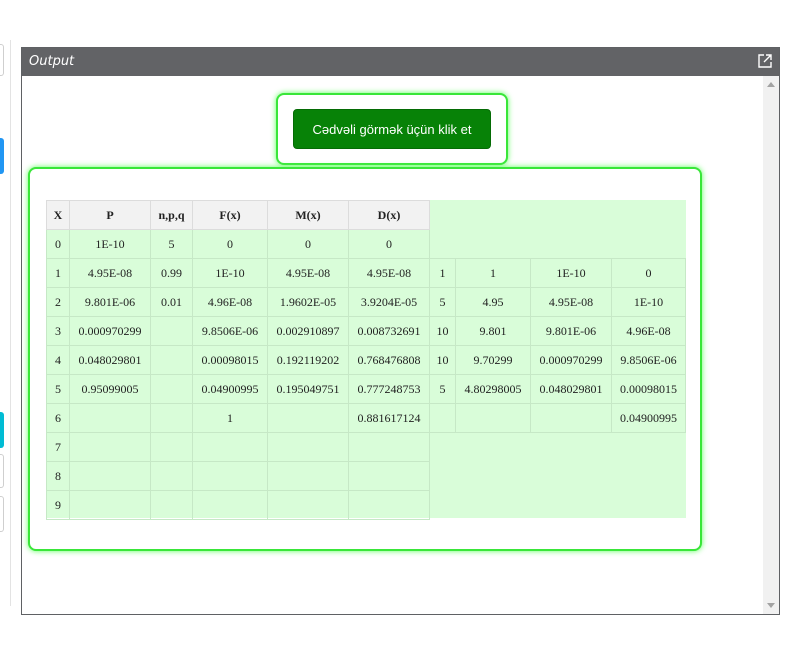 The width and height of the screenshot is (795, 670). Describe the element at coordinates (558, 215) in the screenshot. I see `header-spacer` at that location.